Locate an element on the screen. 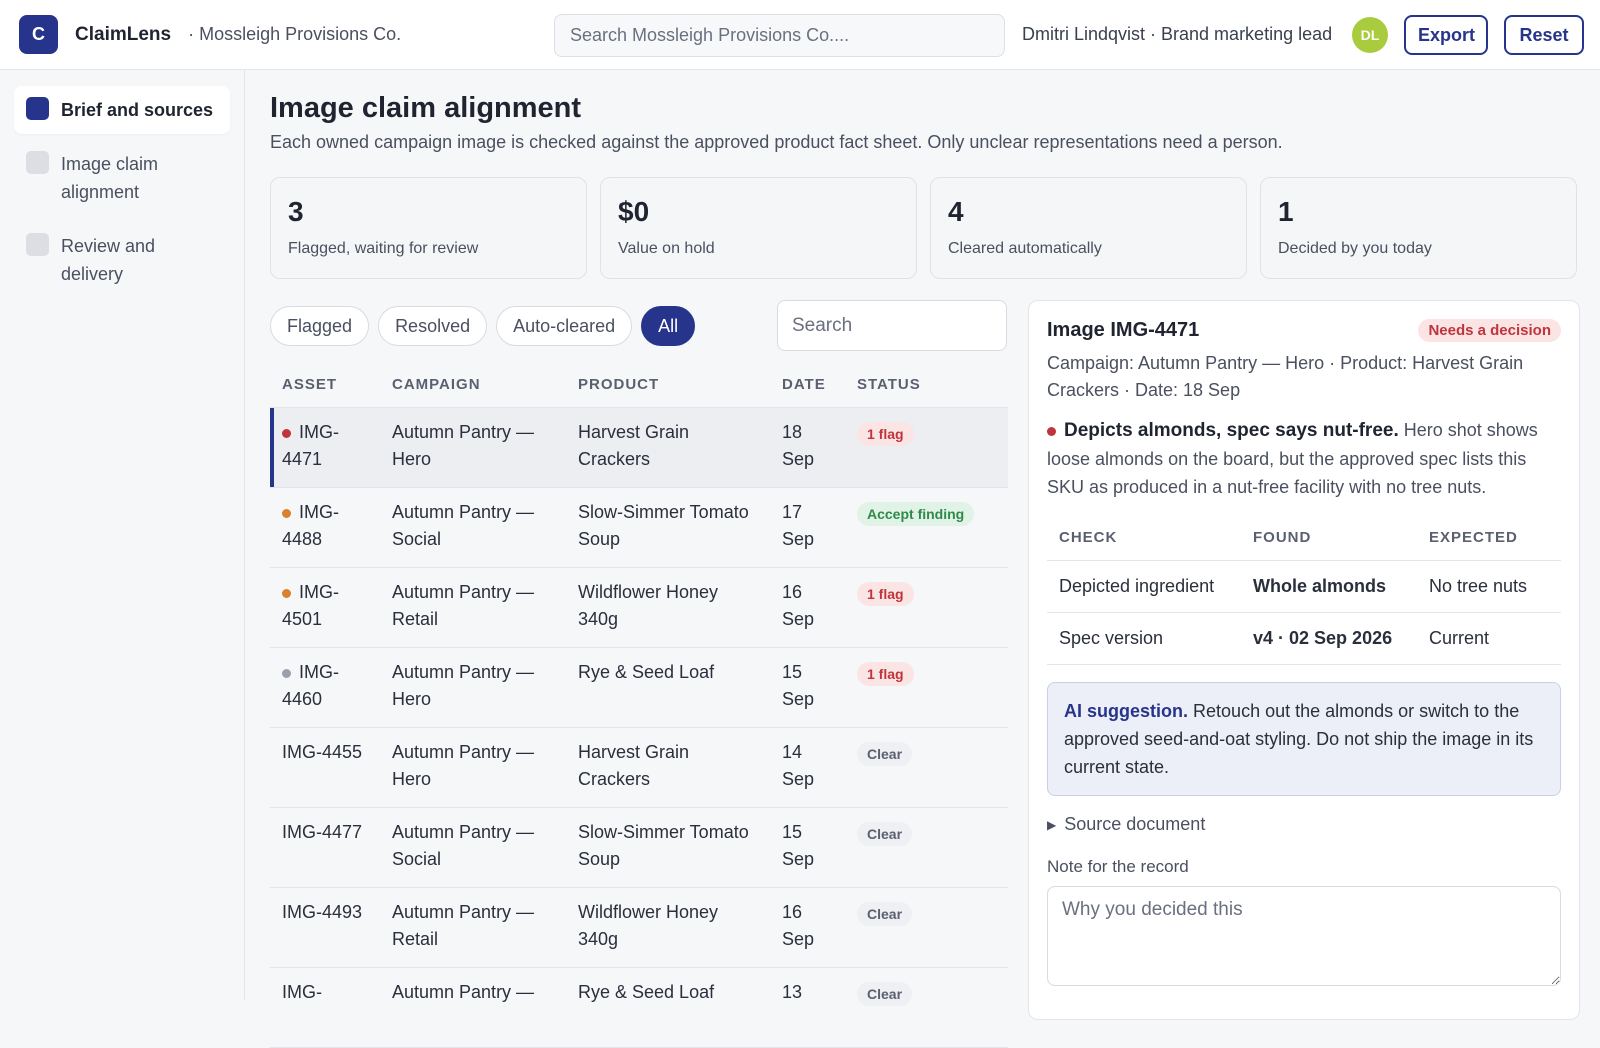 The width and height of the screenshot is (1600, 1048). product-cell: Wildflower Honey 340g is located at coordinates (668, 927).